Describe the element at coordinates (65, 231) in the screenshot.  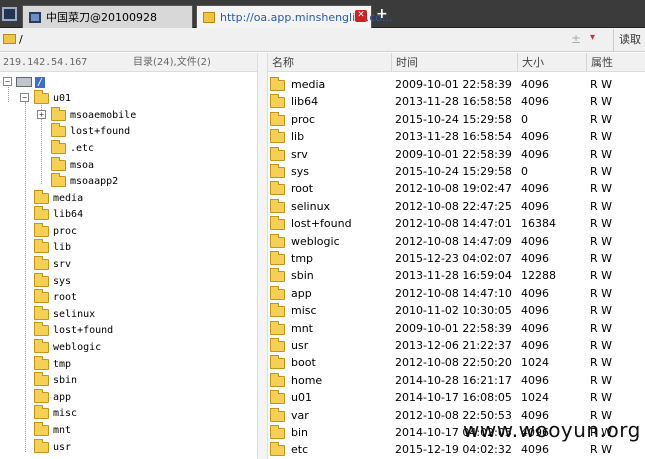
I see `tree-label: proc` at that location.